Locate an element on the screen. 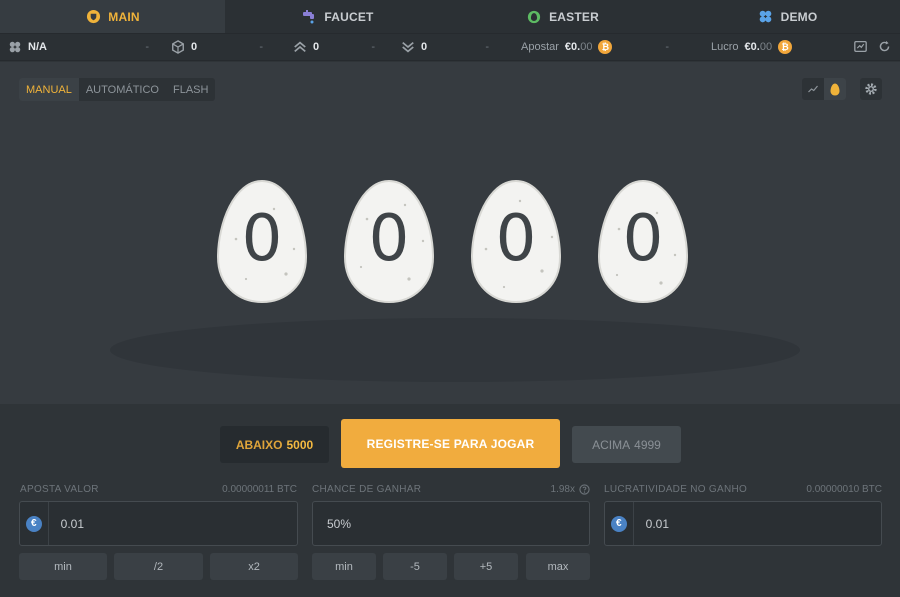 The width and height of the screenshot is (900, 597). top-tab-bar: MAIN FAUCET EASTER DEMO is located at coordinates (450, 16).